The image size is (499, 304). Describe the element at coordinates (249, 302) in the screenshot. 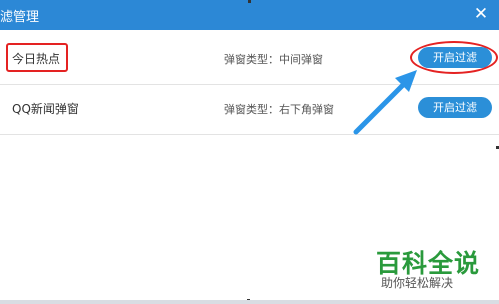

I see `bottom-border` at that location.